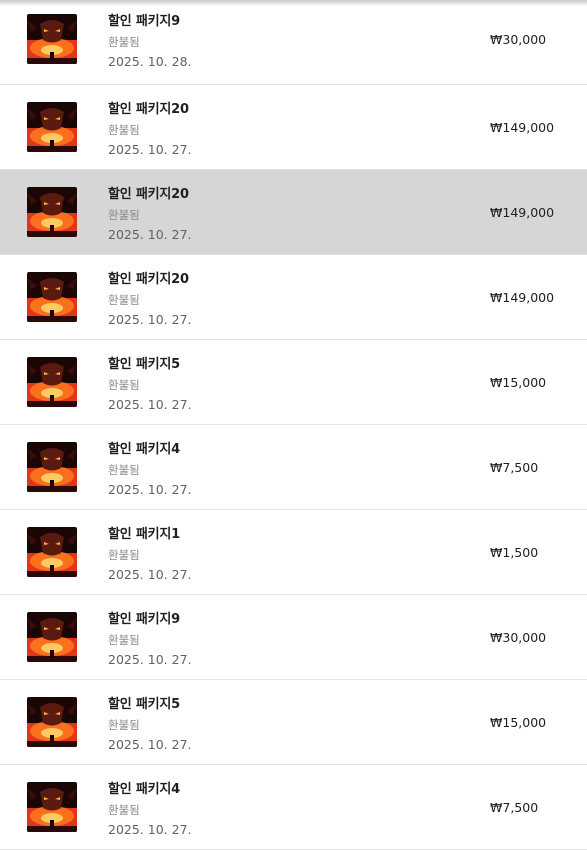 This screenshot has width=587, height=850. What do you see at coordinates (293, 467) in the screenshot?
I see `purchase-row-6: 할인 패키지4 환불됨 2025. 10. 27. ₩7,500` at bounding box center [293, 467].